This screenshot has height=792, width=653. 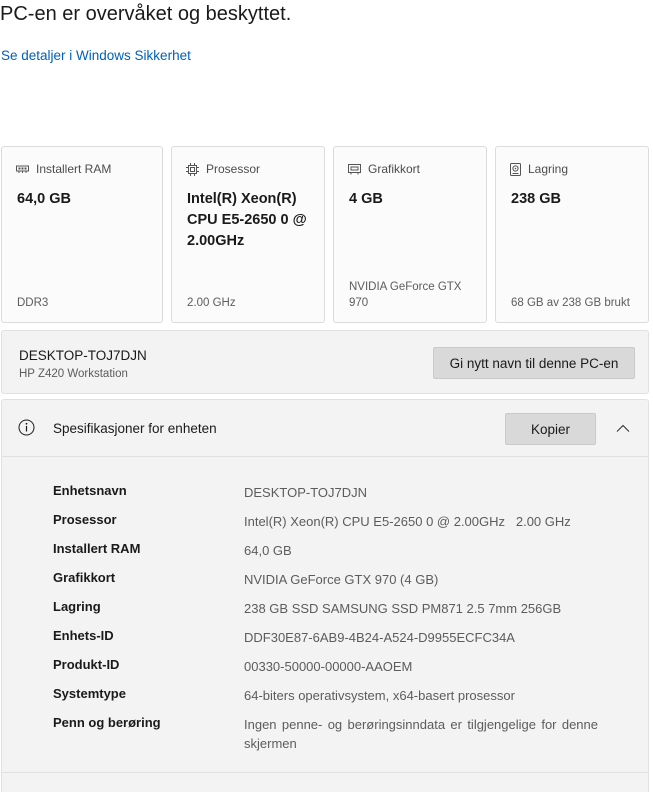 What do you see at coordinates (44, 199) in the screenshot?
I see `card-value: 64,0 GB` at bounding box center [44, 199].